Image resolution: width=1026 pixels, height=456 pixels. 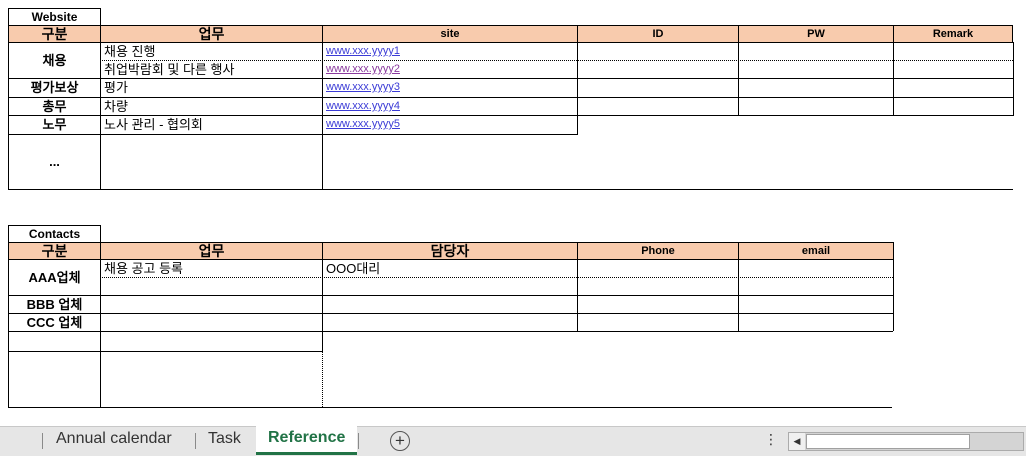 I want to click on website-task-cell: 채용 진행, so click(x=211, y=51).